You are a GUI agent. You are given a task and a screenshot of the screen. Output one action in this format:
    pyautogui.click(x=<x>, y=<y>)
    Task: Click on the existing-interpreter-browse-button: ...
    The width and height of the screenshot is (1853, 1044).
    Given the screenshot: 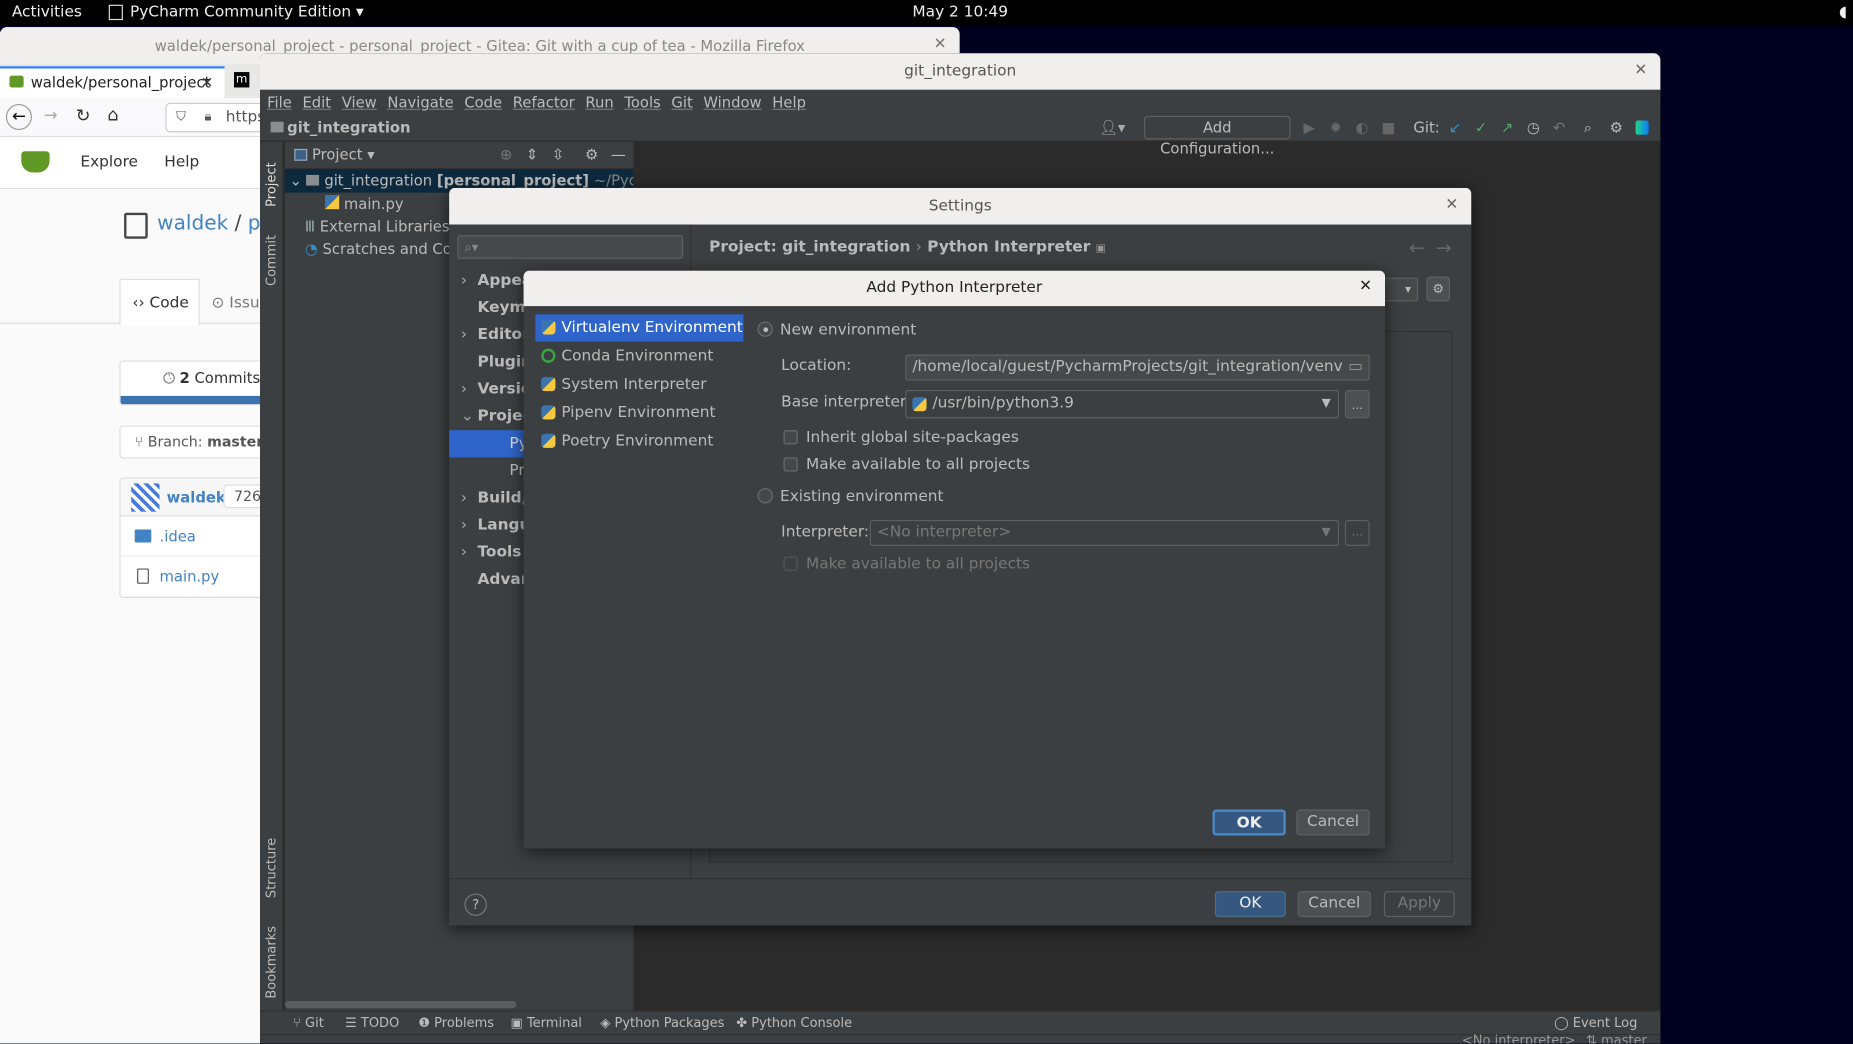 What is the action you would take?
    pyautogui.click(x=1357, y=532)
    